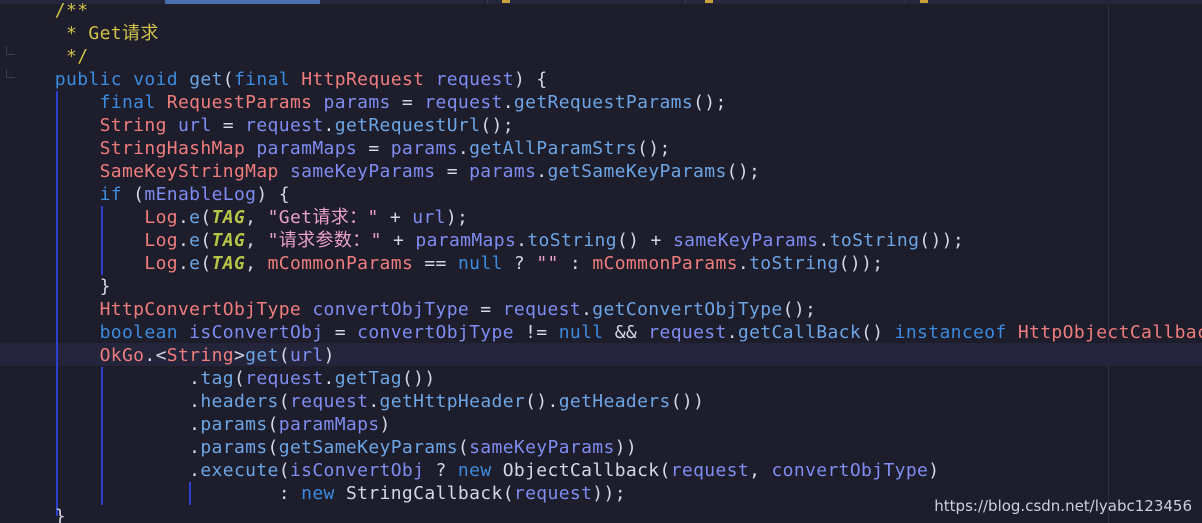  Describe the element at coordinates (626, 332) in the screenshot. I see `operator: &&` at that location.